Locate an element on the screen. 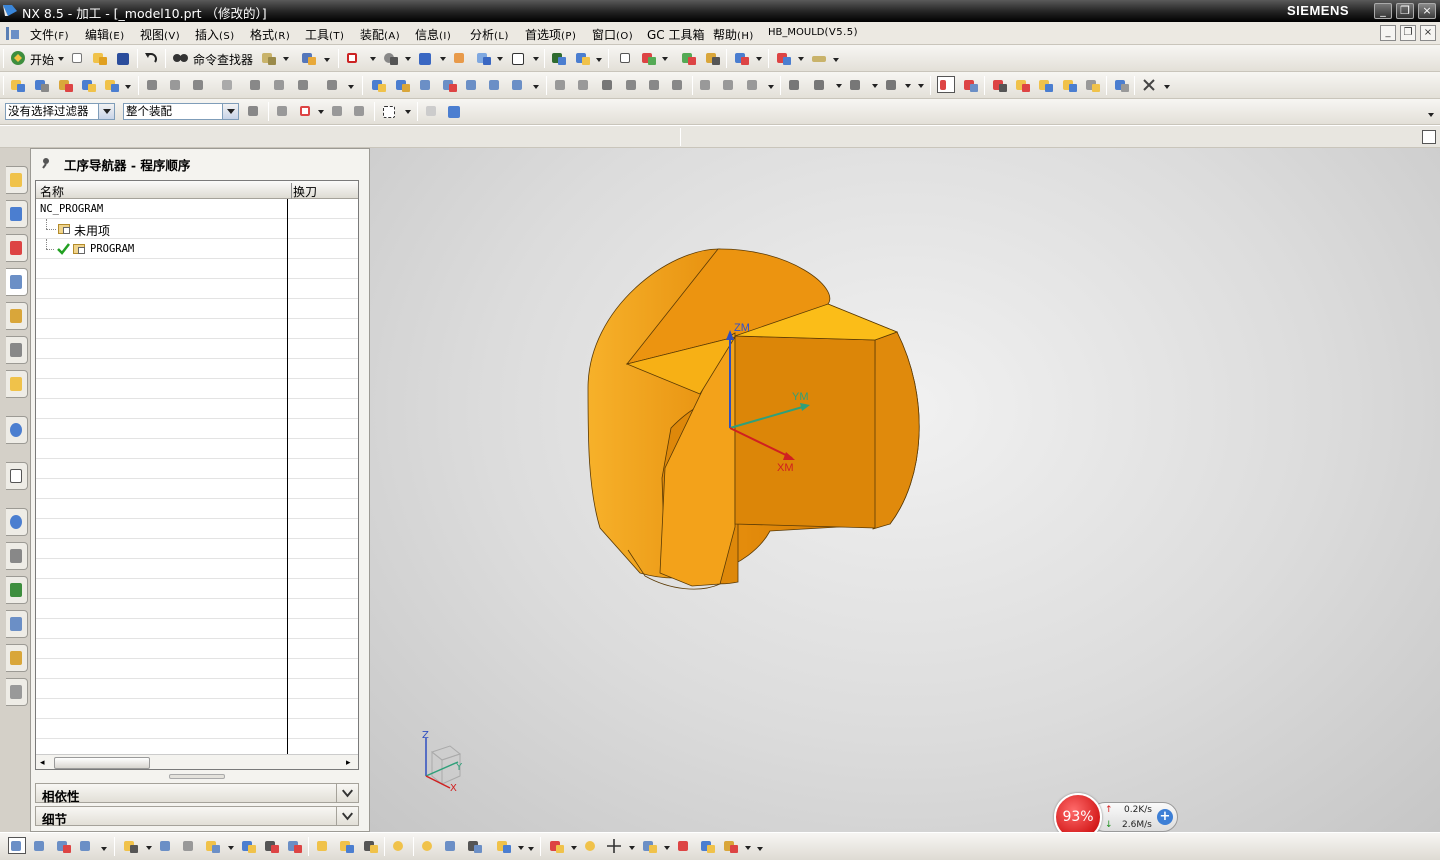  save-icon is located at coordinates (124, 58).